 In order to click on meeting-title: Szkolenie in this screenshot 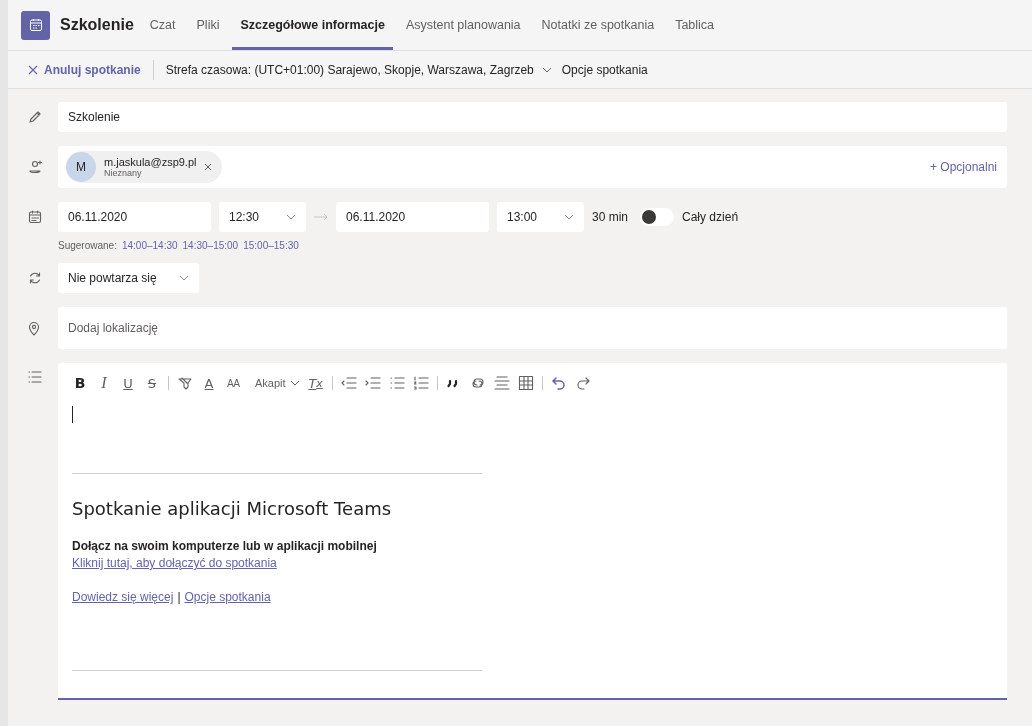, I will do `click(97, 25)`.